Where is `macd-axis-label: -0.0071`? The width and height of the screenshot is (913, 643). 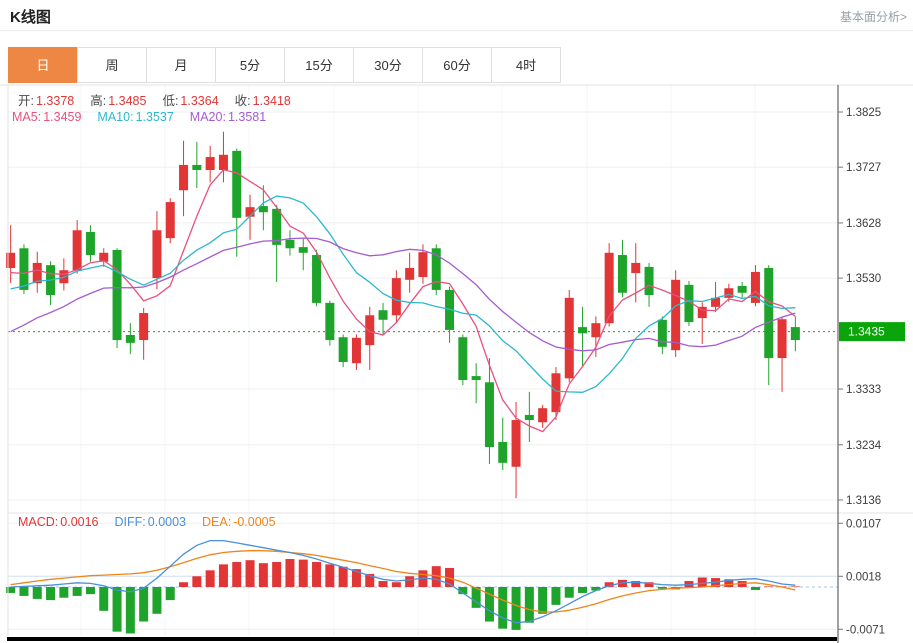 macd-axis-label: -0.0071 is located at coordinates (865, 630).